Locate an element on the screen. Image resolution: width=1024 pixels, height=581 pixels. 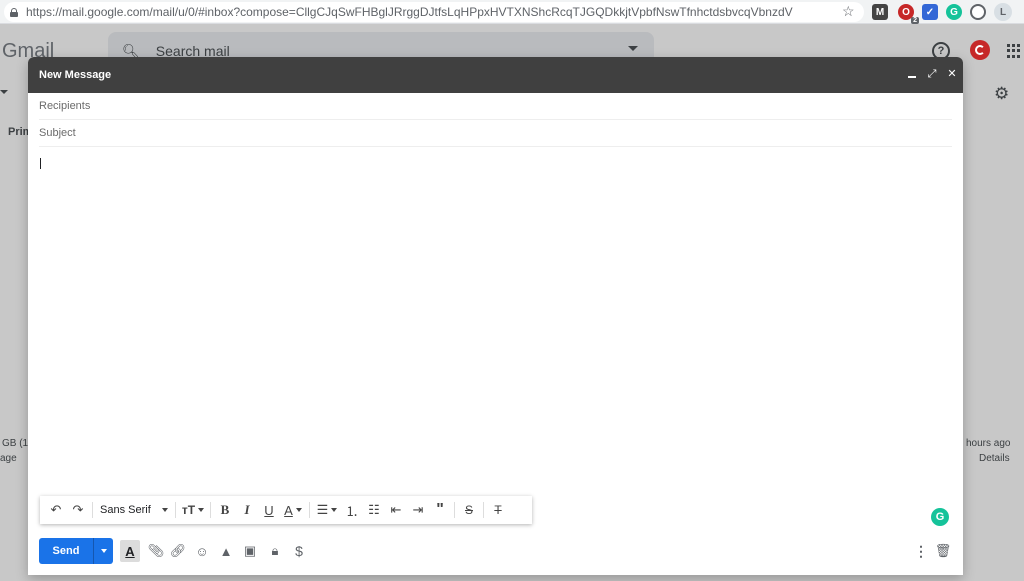
subject-field is located at coordinates (495, 133).